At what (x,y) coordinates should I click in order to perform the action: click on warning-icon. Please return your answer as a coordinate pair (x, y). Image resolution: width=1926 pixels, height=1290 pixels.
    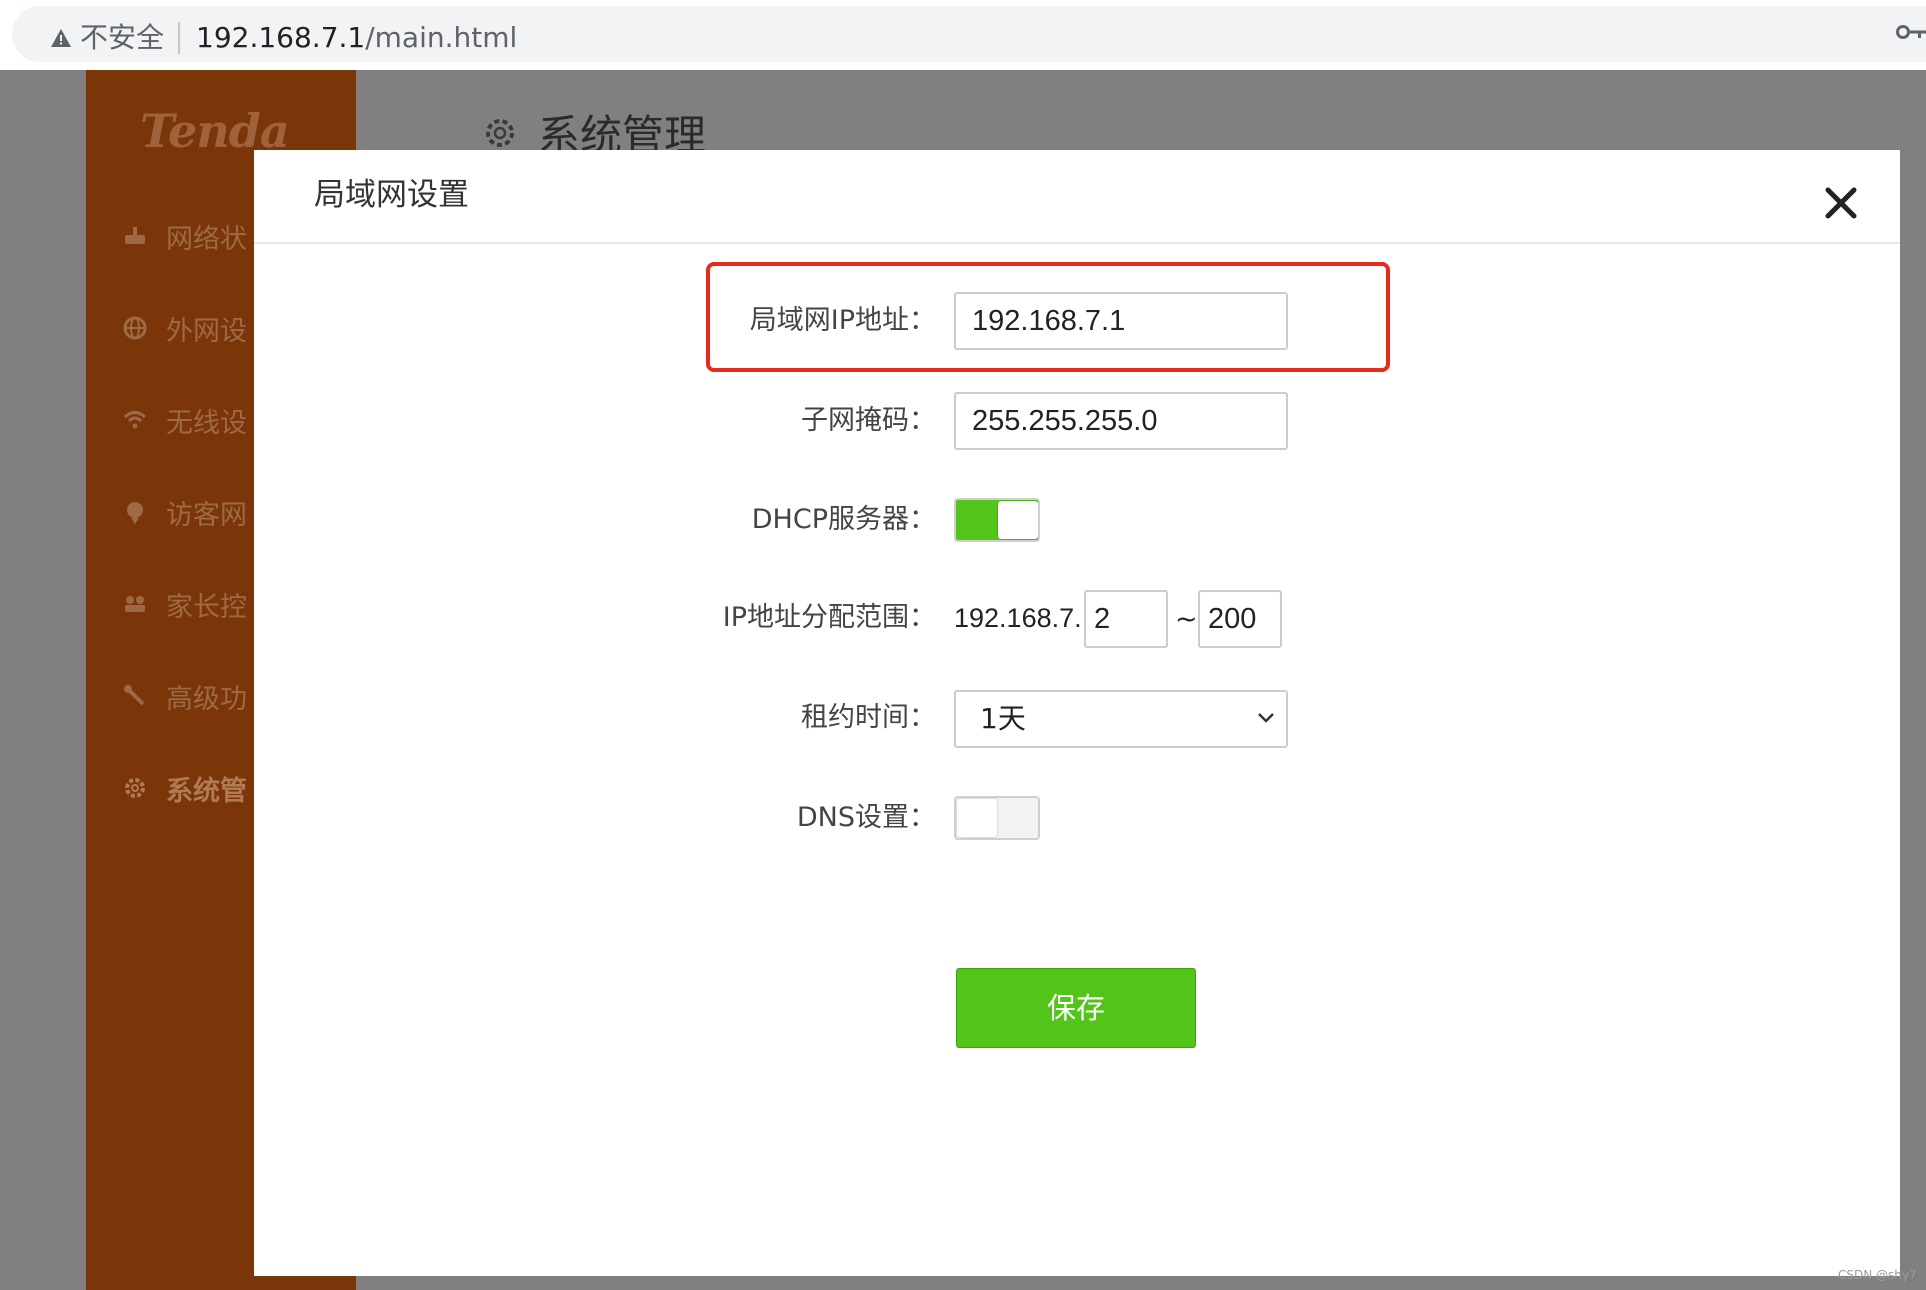
    Looking at the image, I should click on (61, 38).